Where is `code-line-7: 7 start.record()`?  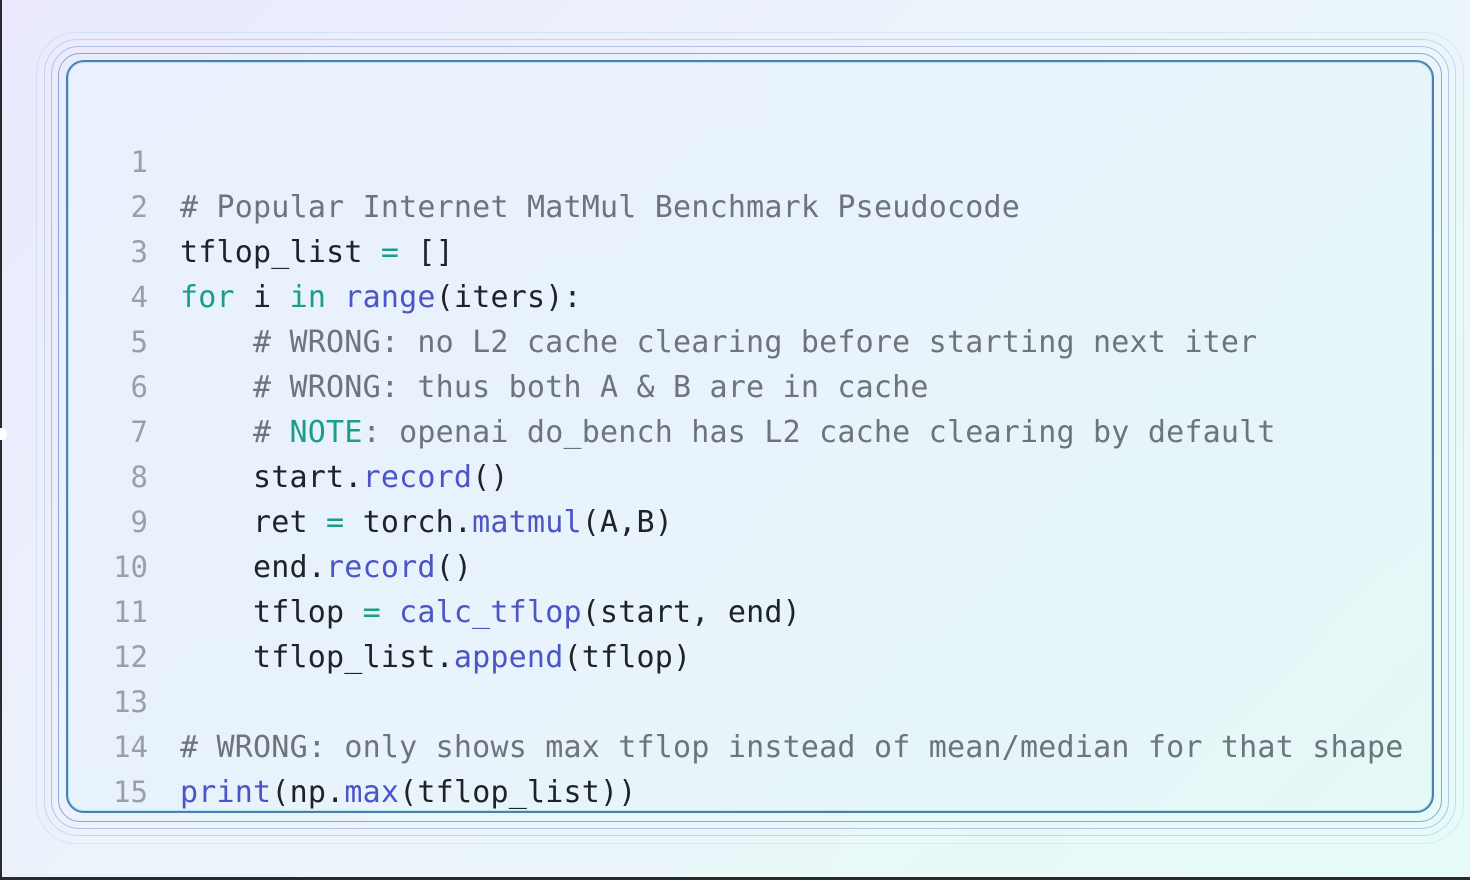 code-line-7: 7 start.record() is located at coordinates (735, 430).